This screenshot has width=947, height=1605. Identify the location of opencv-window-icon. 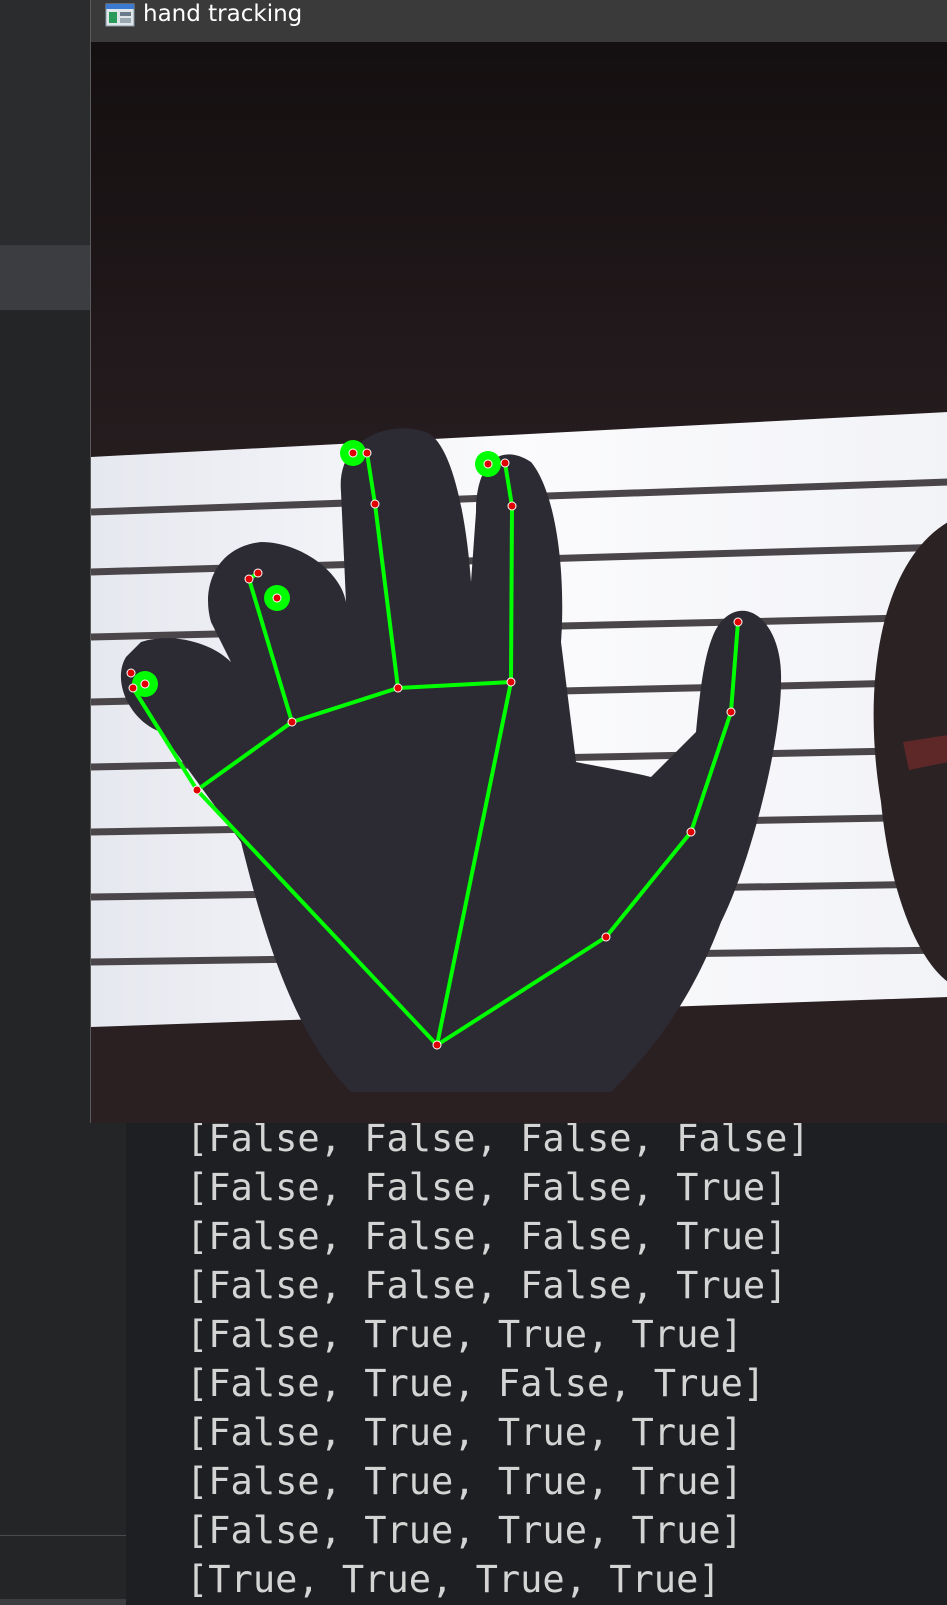
(120, 15).